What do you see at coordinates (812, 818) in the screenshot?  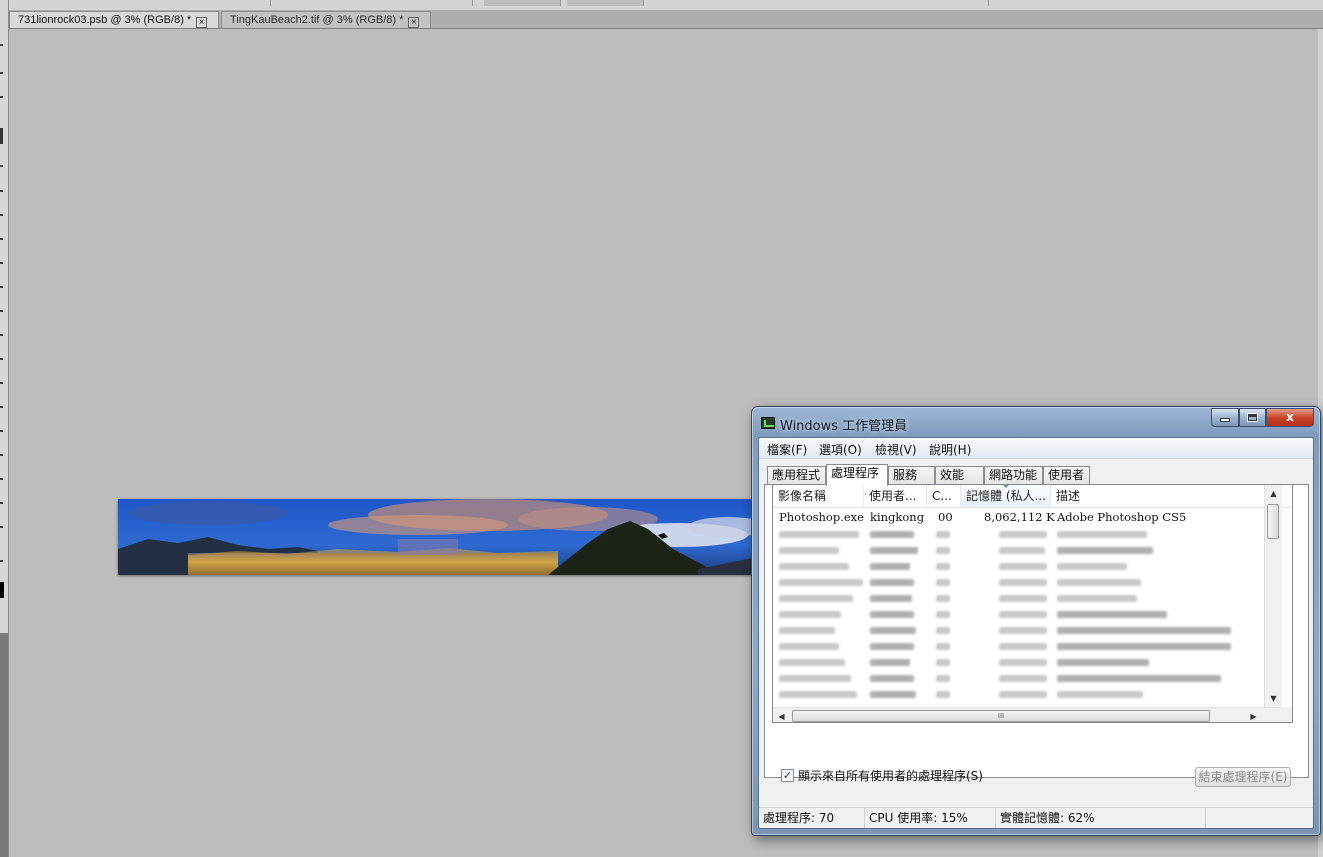 I see `status-process-count: 處理程序: 70` at bounding box center [812, 818].